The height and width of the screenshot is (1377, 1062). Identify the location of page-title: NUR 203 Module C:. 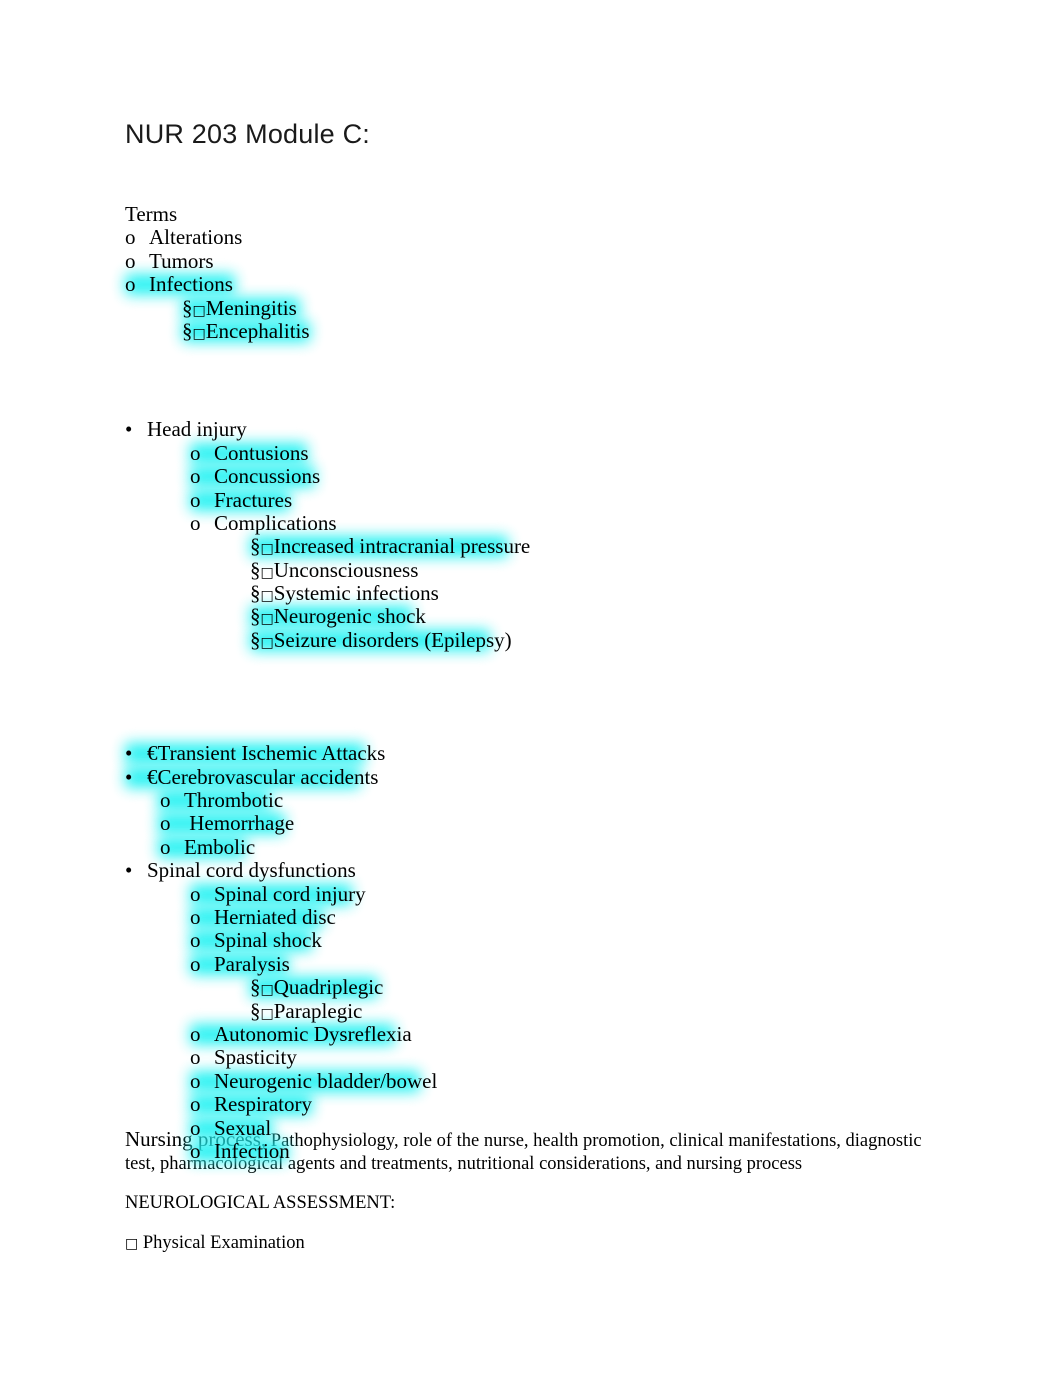
(248, 134).